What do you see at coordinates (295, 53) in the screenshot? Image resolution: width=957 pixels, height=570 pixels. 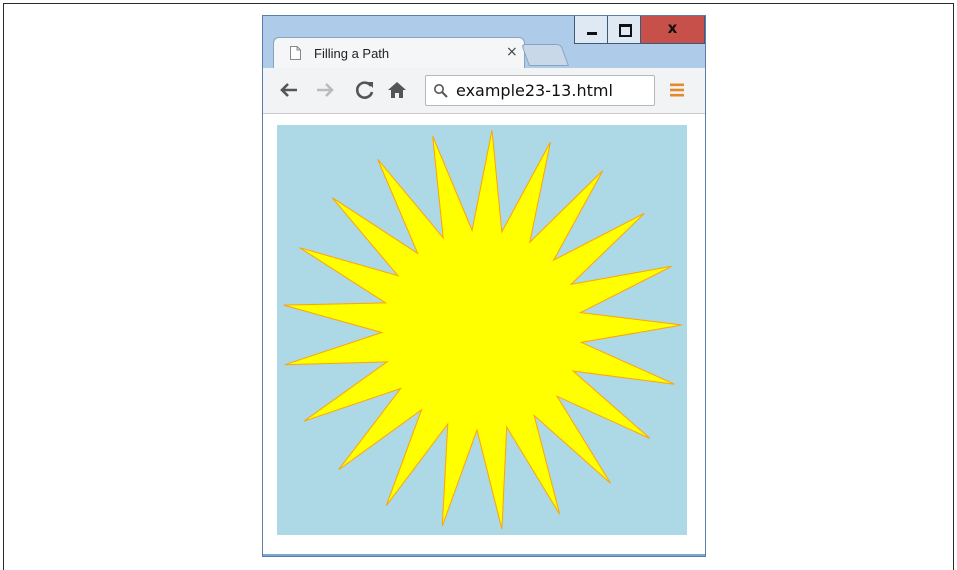 I see `page-icon` at bounding box center [295, 53].